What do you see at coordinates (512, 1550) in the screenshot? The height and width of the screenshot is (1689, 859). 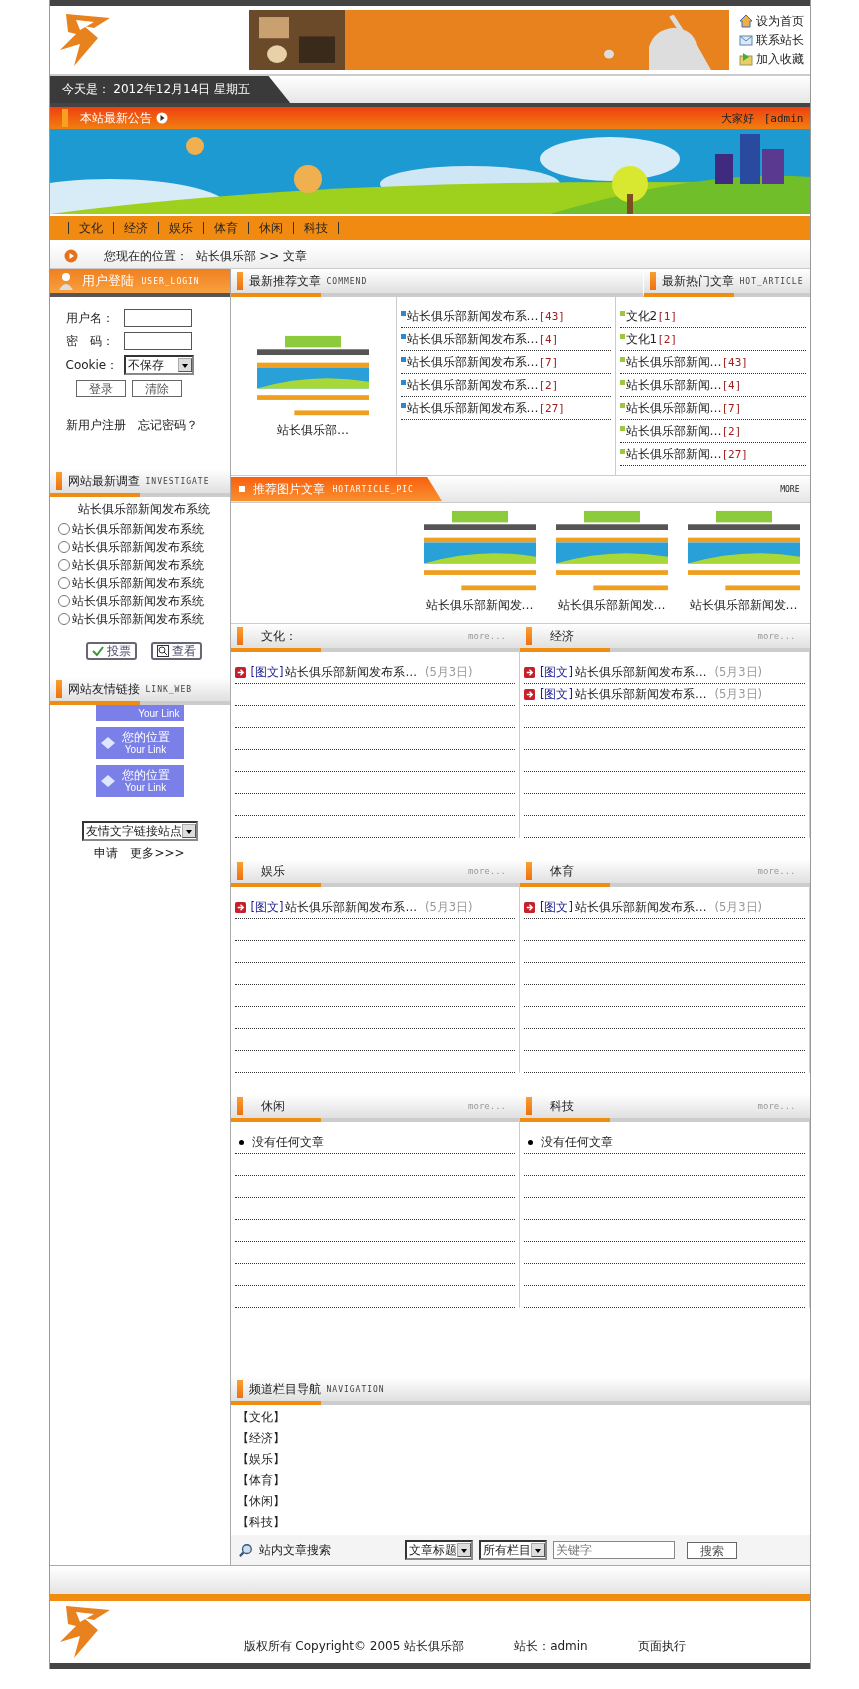 I see `dropdown: 所有栏目` at bounding box center [512, 1550].